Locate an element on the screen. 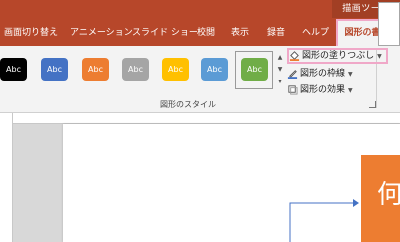 This screenshot has width=400, height=242. style-swatch-green: Abc is located at coordinates (254, 69).